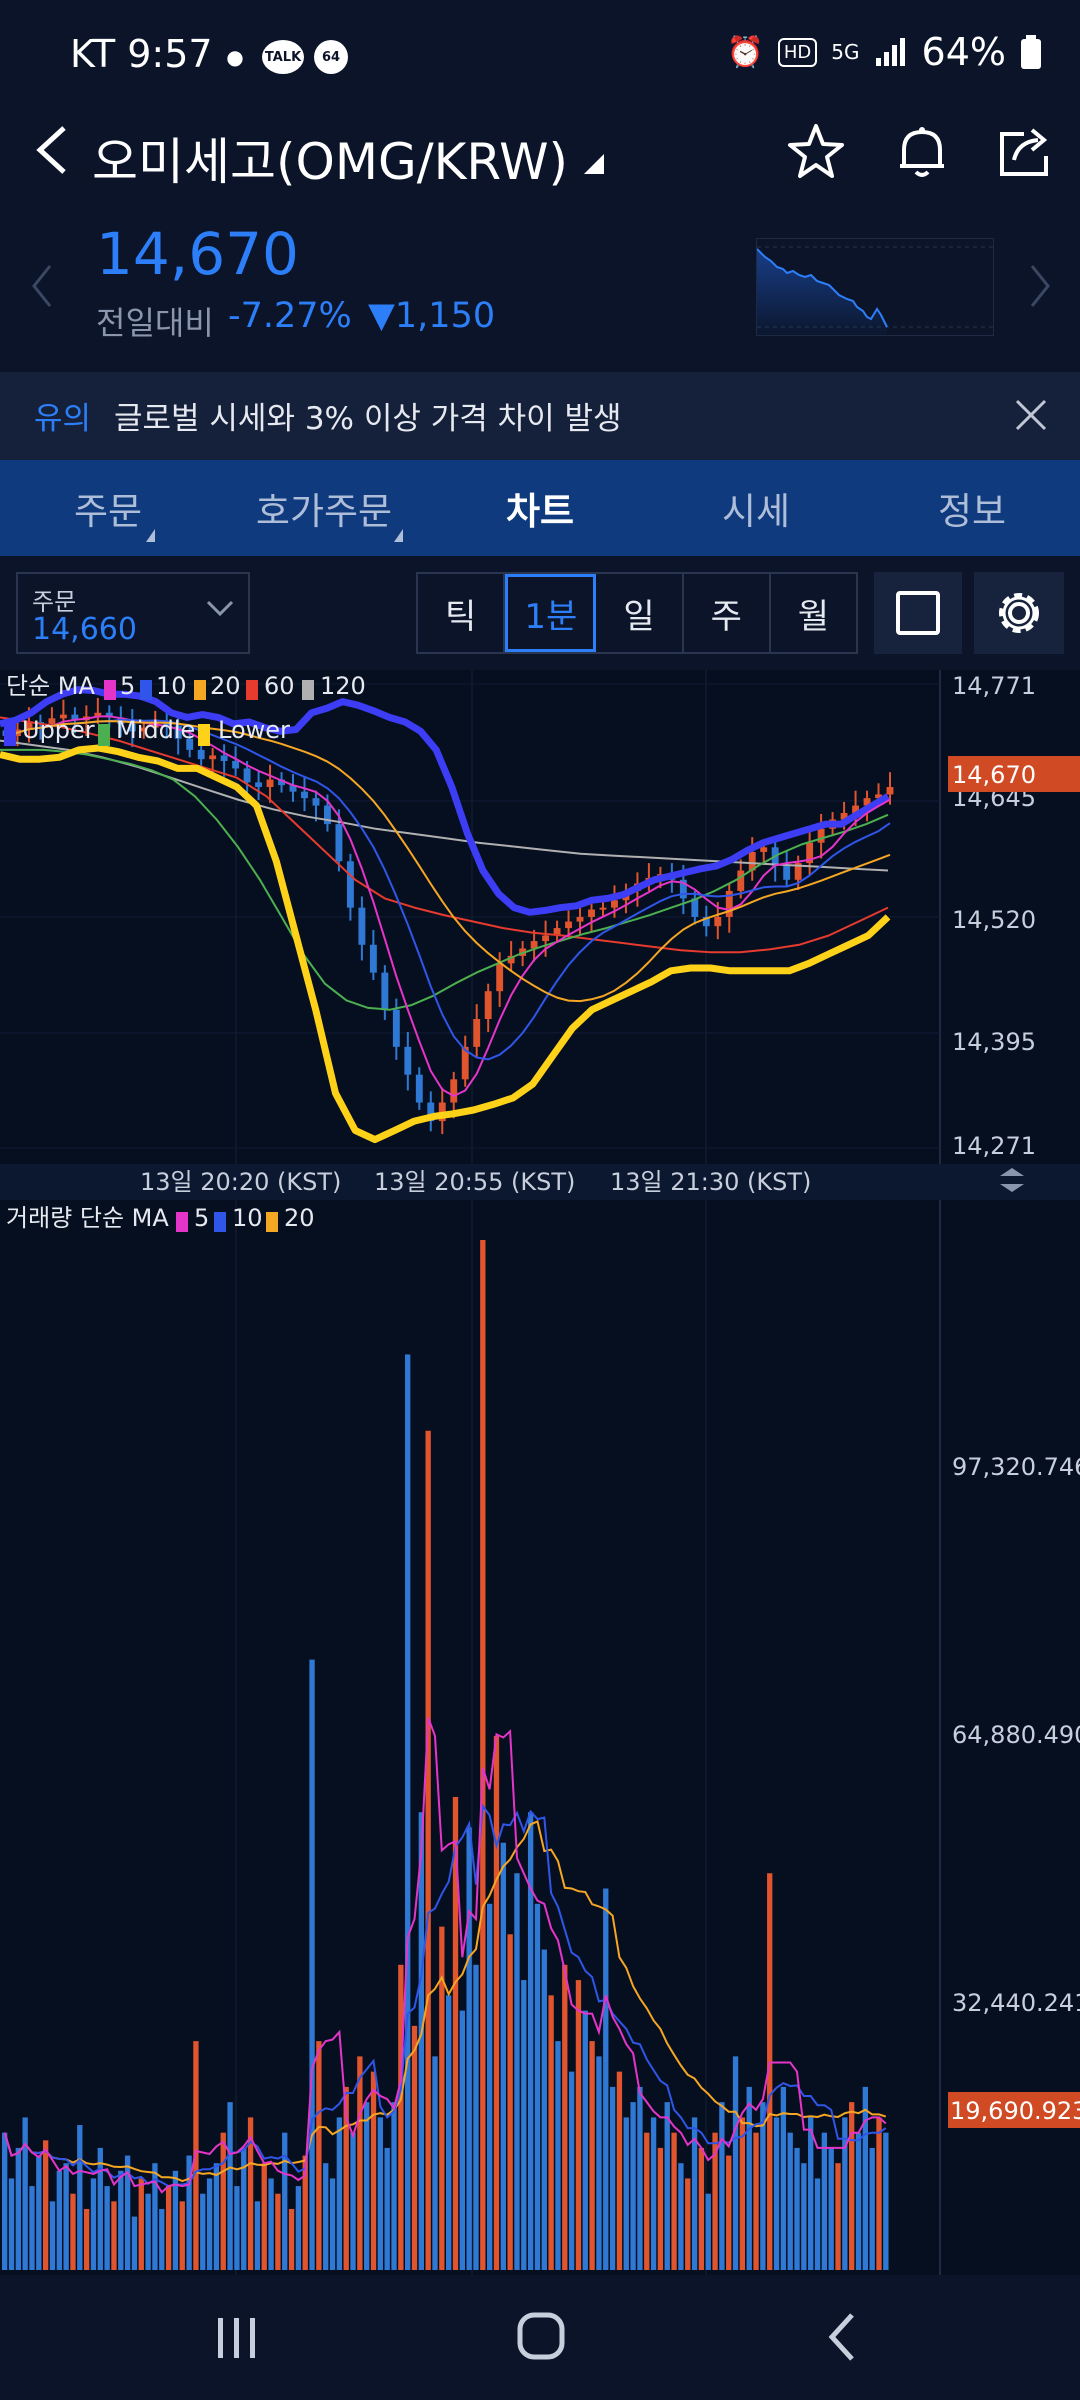 This screenshot has height=2400, width=1080. I want to click on battery-percent: 64%, so click(963, 52).